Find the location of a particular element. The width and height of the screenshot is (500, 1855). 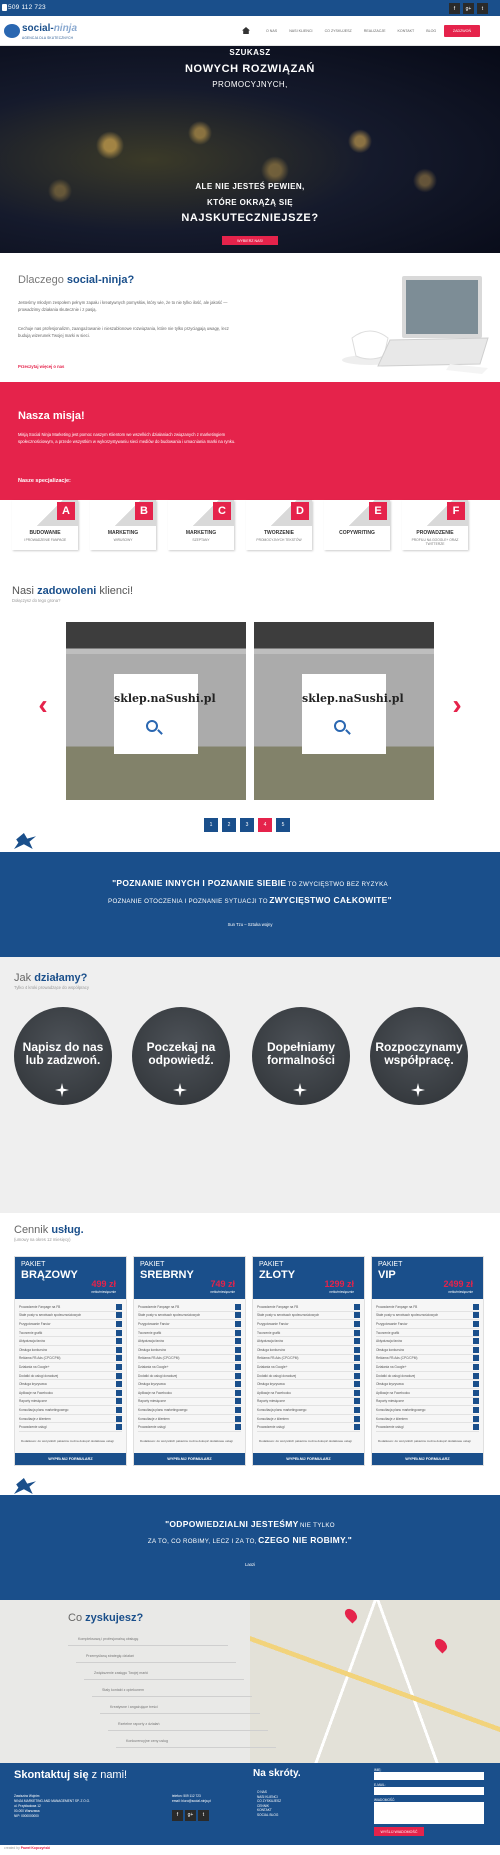

location-map is located at coordinates (375, 1681).